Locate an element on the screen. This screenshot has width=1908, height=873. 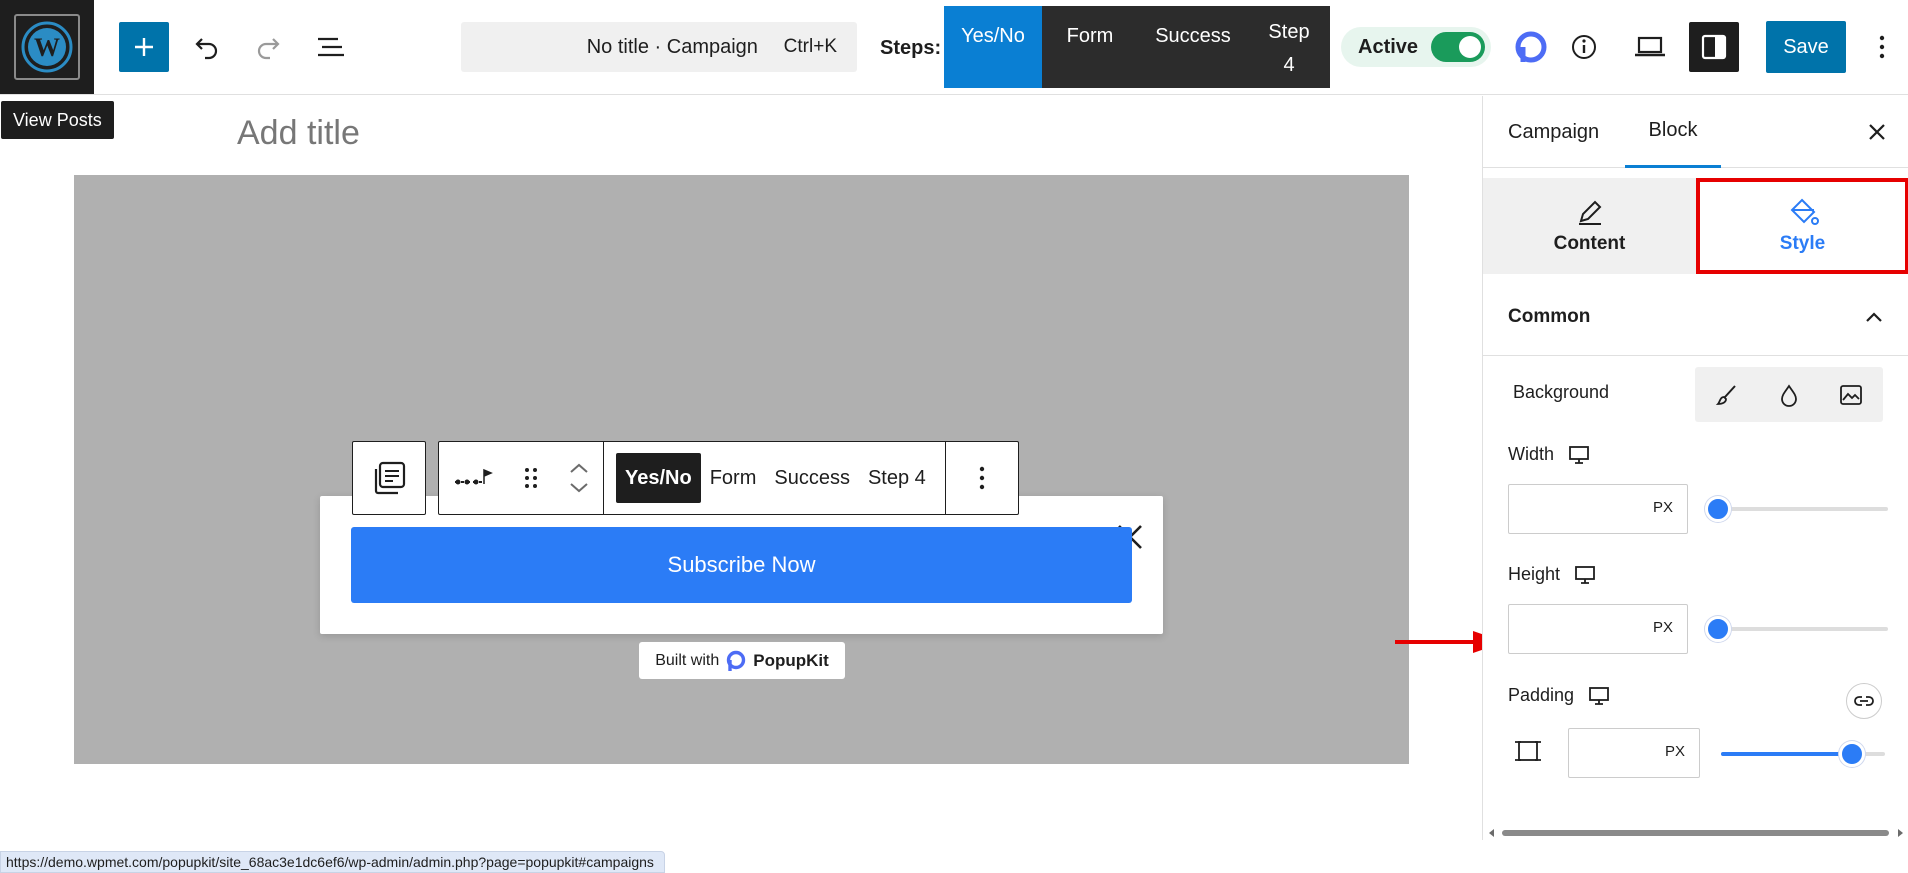
step-4: Step 4 is located at coordinates (1289, 47).